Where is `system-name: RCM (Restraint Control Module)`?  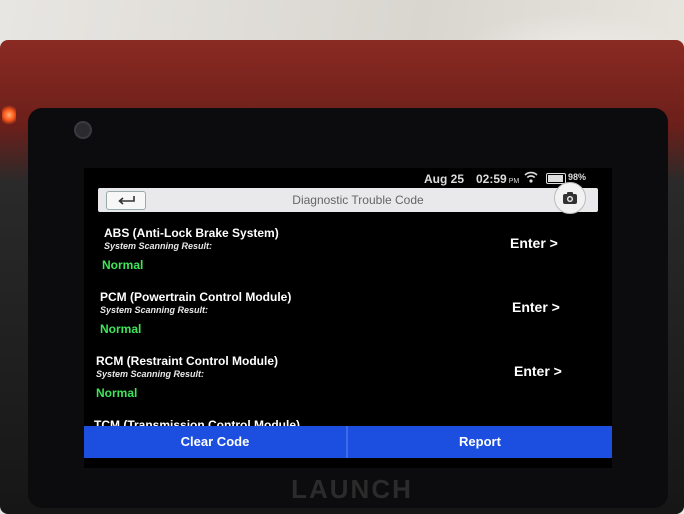
system-name: RCM (Restraint Control Module) is located at coordinates (187, 361).